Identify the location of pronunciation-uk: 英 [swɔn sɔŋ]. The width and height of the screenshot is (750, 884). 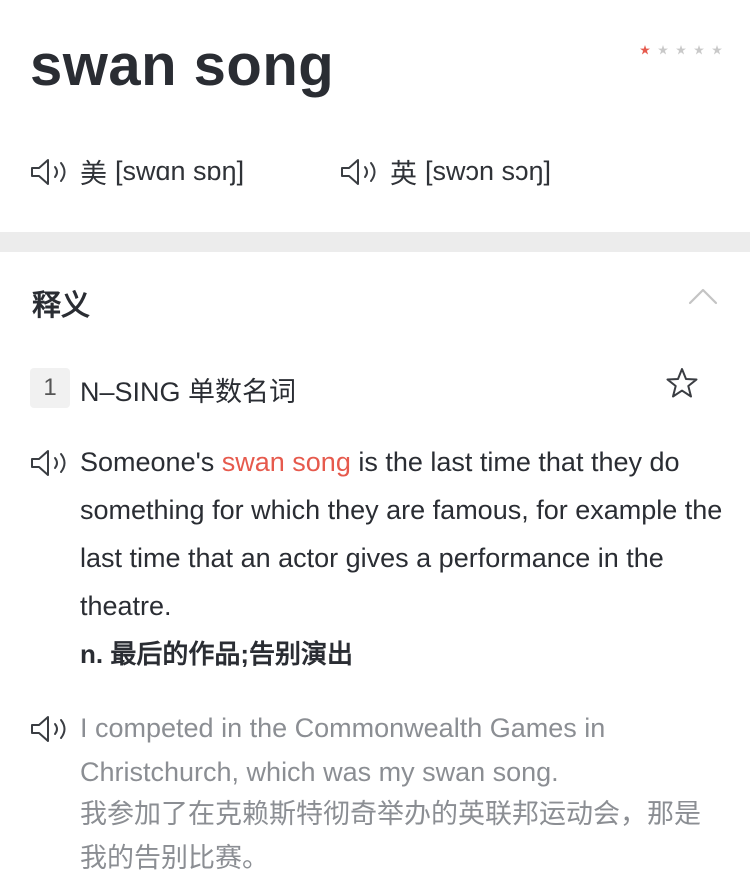
(445, 171).